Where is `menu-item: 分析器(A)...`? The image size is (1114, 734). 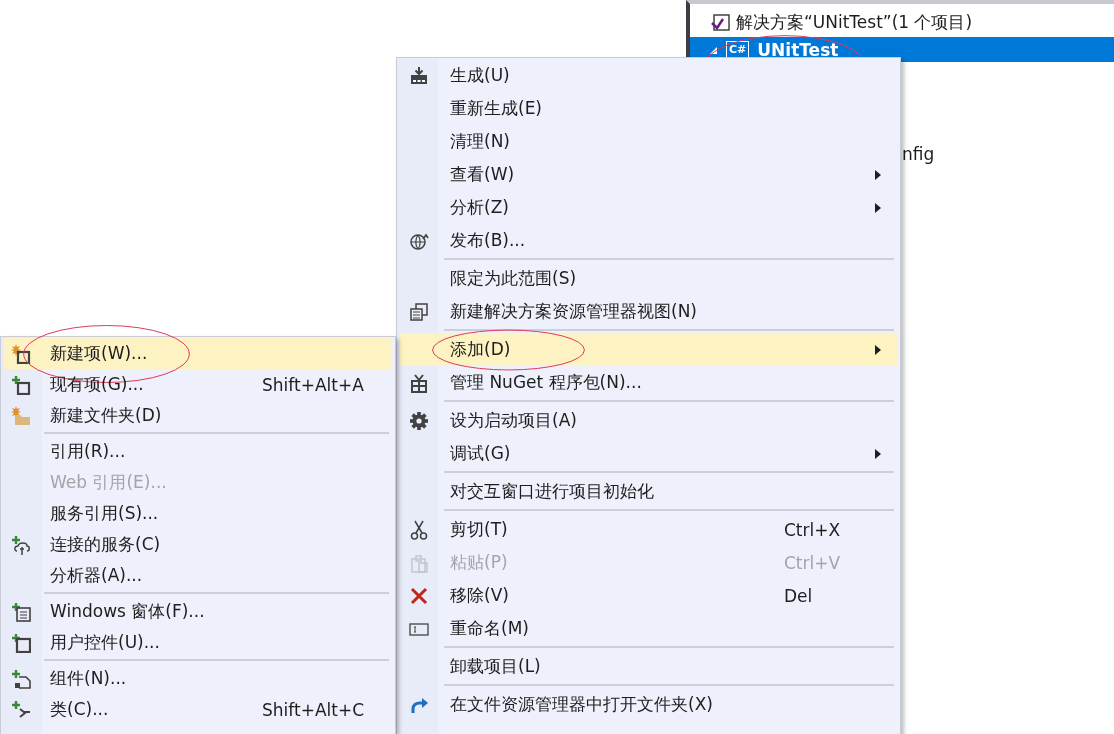 menu-item: 分析器(A)... is located at coordinates (198, 575).